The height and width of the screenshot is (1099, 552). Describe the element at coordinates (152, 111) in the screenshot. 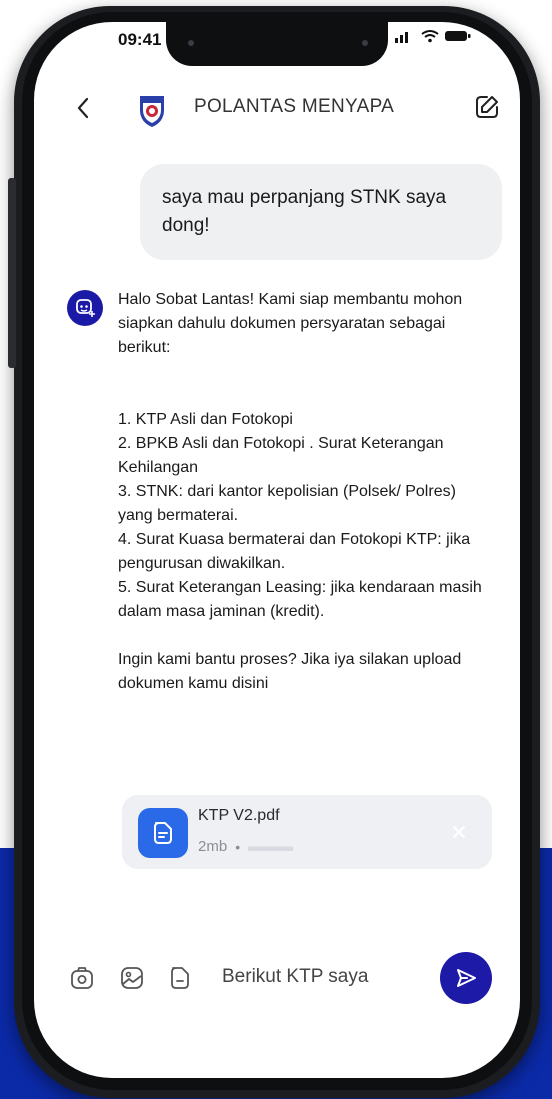

I see `polantas-logo` at that location.